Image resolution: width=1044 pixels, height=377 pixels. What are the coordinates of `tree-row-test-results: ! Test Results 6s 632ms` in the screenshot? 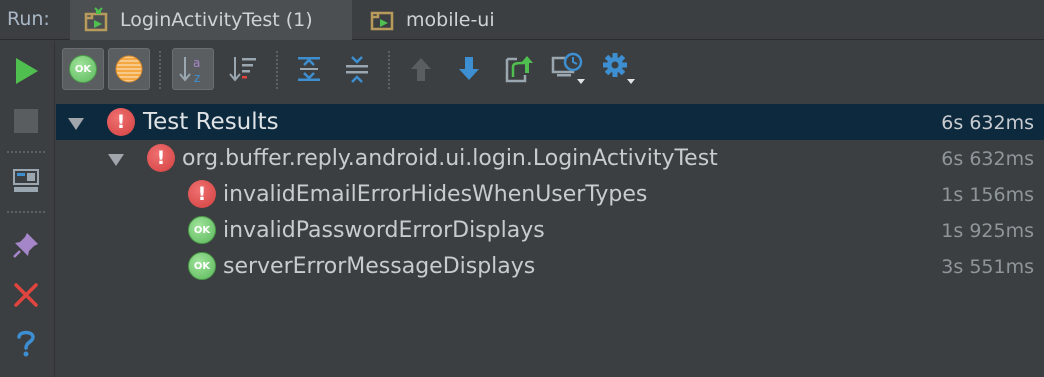 It's located at (550, 122).